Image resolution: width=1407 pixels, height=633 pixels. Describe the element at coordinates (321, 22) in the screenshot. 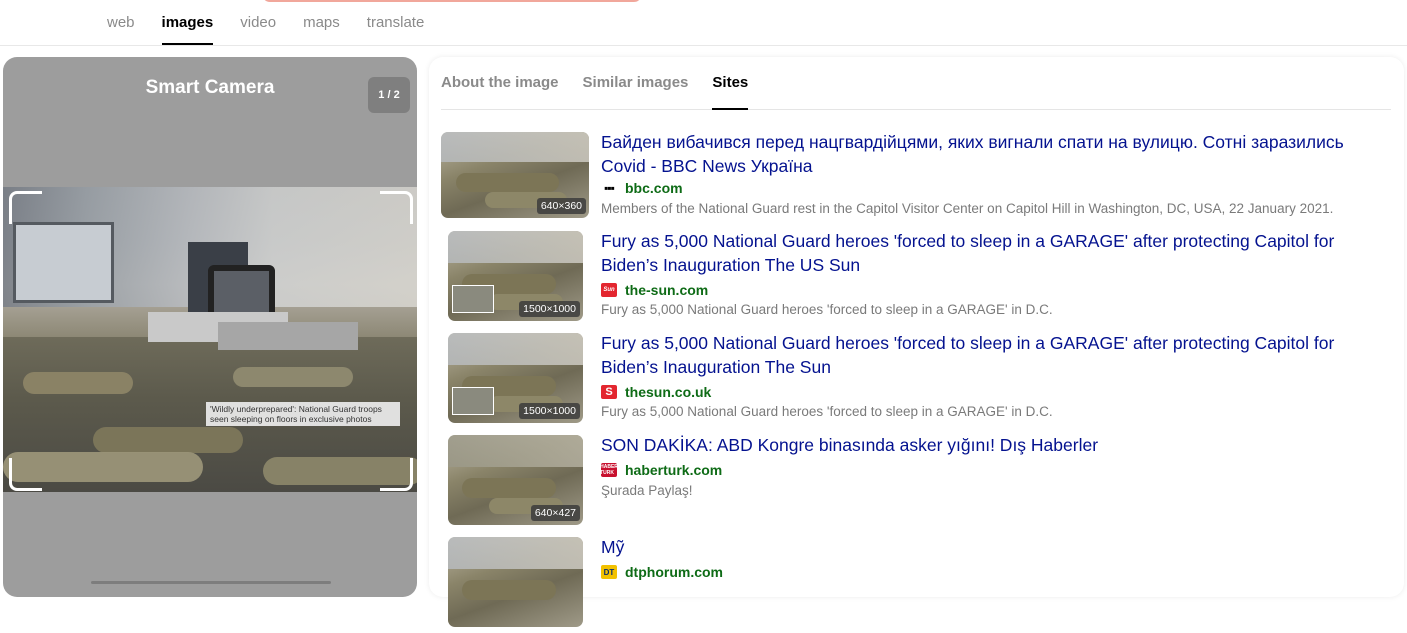

I see `nav-tab-maps: maps` at that location.